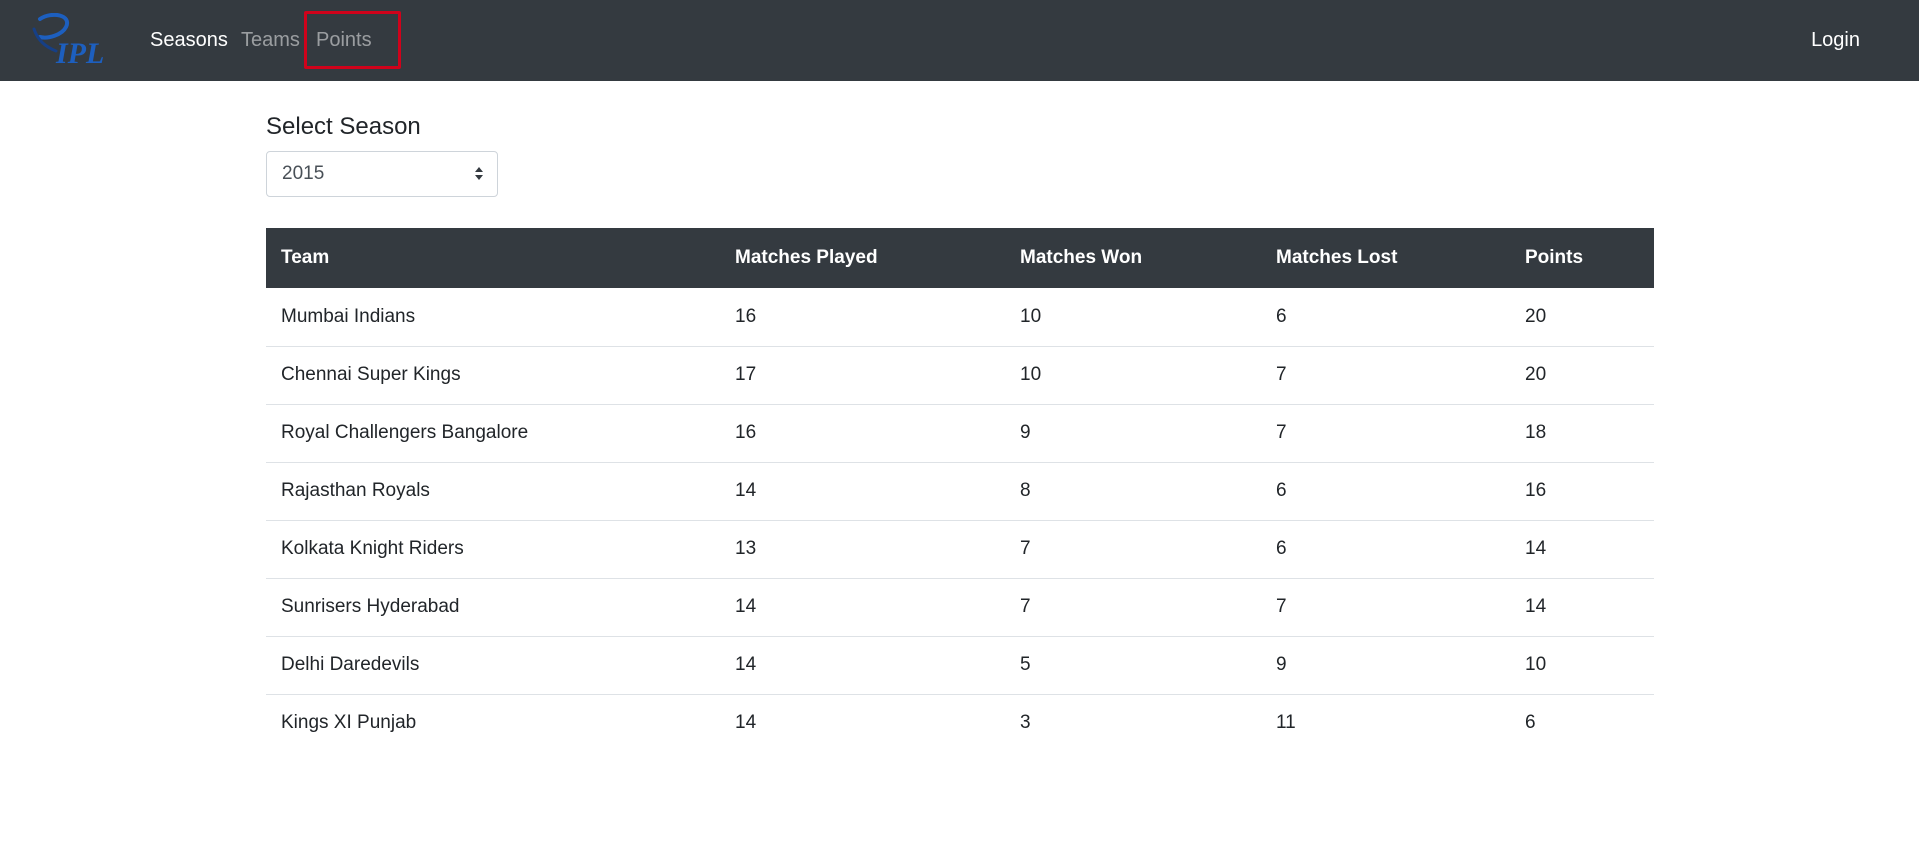 Image resolution: width=1919 pixels, height=868 pixels. What do you see at coordinates (959, 40) in the screenshot?
I see `top-navbar: IPL Seasons Teams Points Login` at bounding box center [959, 40].